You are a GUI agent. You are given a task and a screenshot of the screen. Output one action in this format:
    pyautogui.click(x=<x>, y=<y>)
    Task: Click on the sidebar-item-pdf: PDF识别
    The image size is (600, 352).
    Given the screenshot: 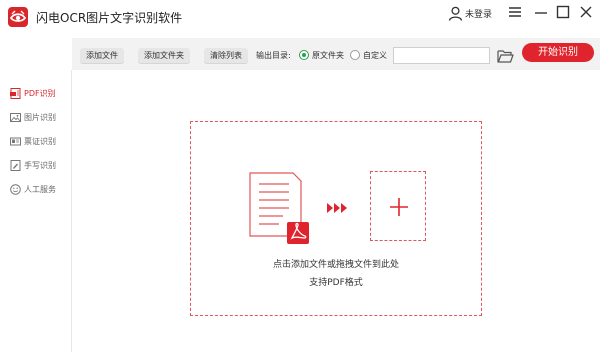 What is the action you would take?
    pyautogui.click(x=33, y=93)
    